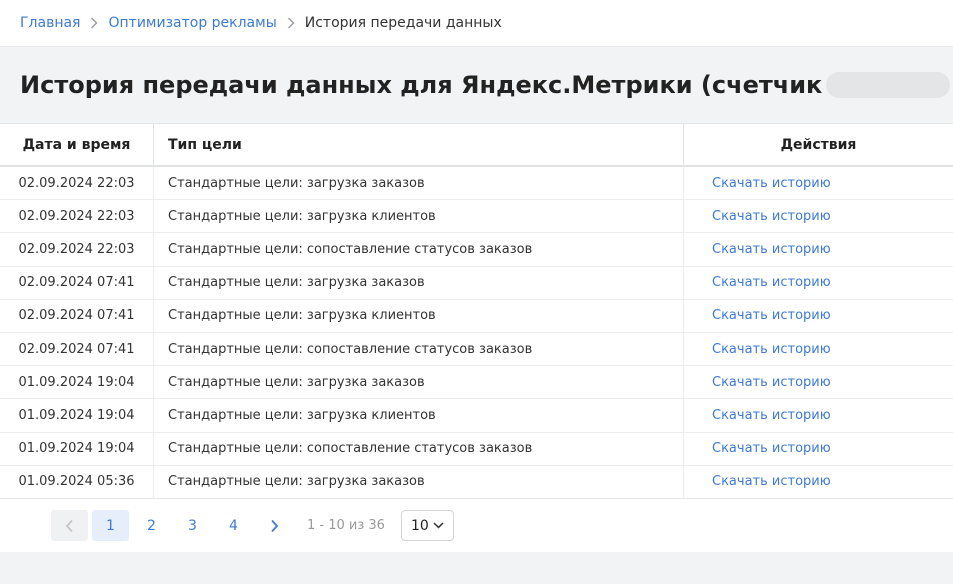 This screenshot has height=584, width=953. Describe the element at coordinates (233, 525) in the screenshot. I see `page-button-4: 4` at that location.